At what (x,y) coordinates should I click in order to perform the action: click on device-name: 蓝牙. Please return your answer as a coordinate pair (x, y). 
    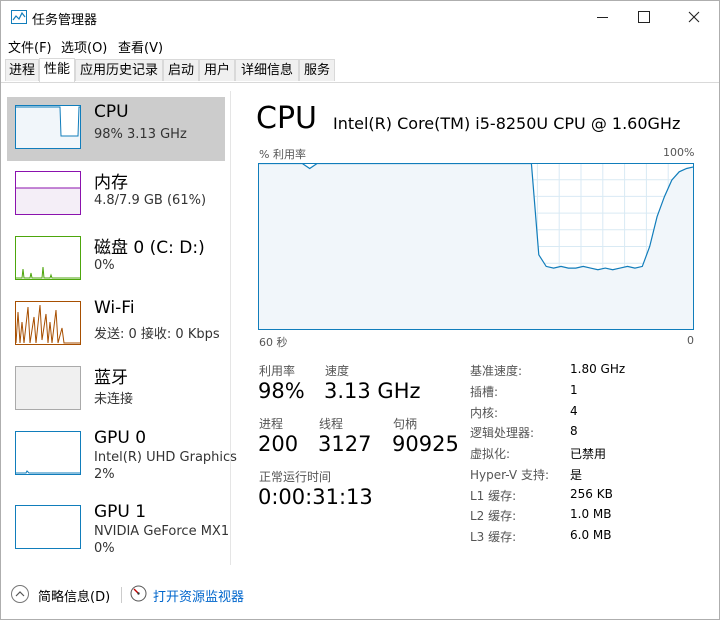
    Looking at the image, I should click on (111, 378).